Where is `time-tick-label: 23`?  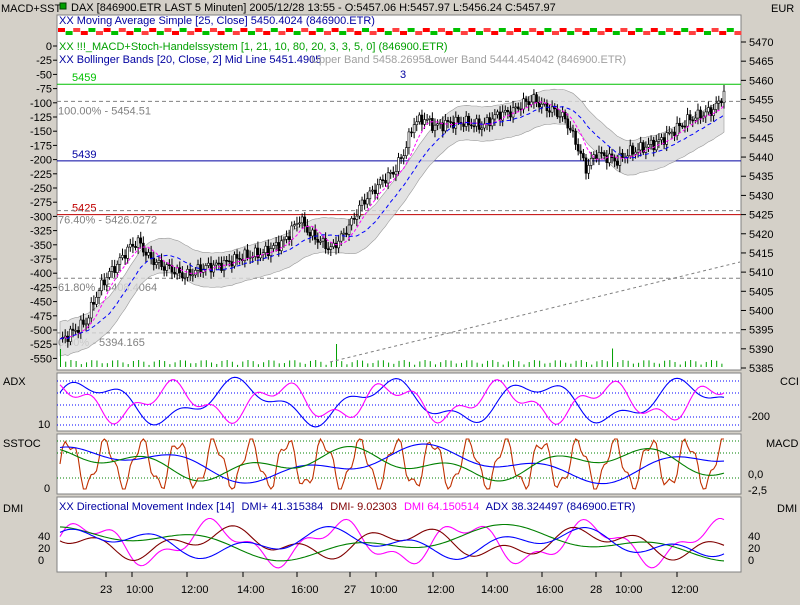
time-tick-label: 23 is located at coordinates (106, 590).